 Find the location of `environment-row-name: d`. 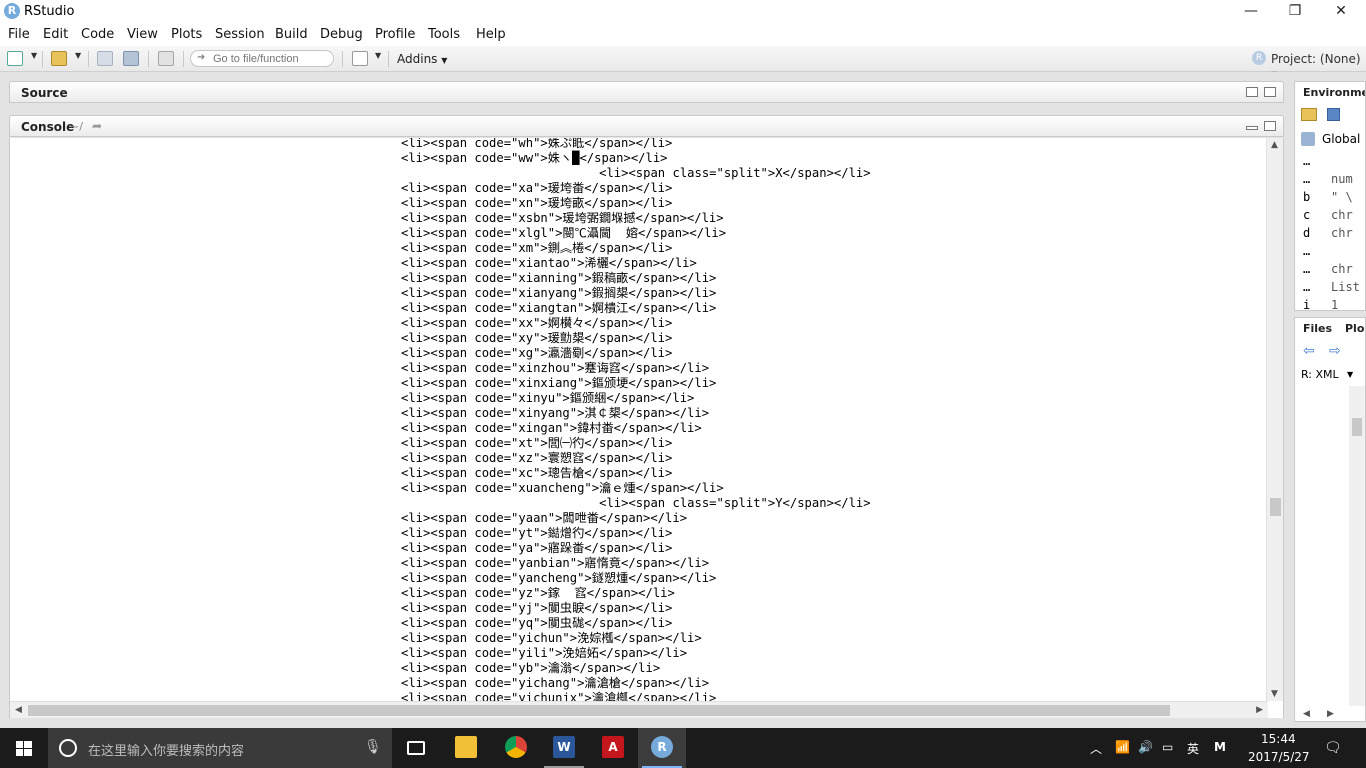

environment-row-name: d is located at coordinates (1306, 233).